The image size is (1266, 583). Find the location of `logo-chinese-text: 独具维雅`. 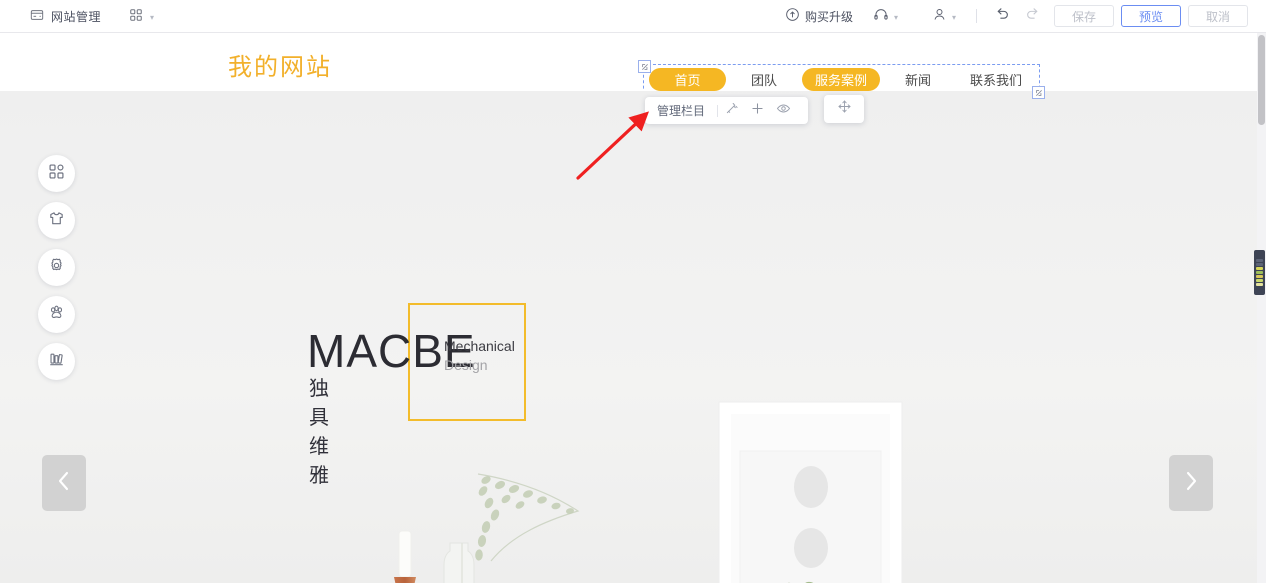

logo-chinese-text: 独具维雅 is located at coordinates (321, 432).